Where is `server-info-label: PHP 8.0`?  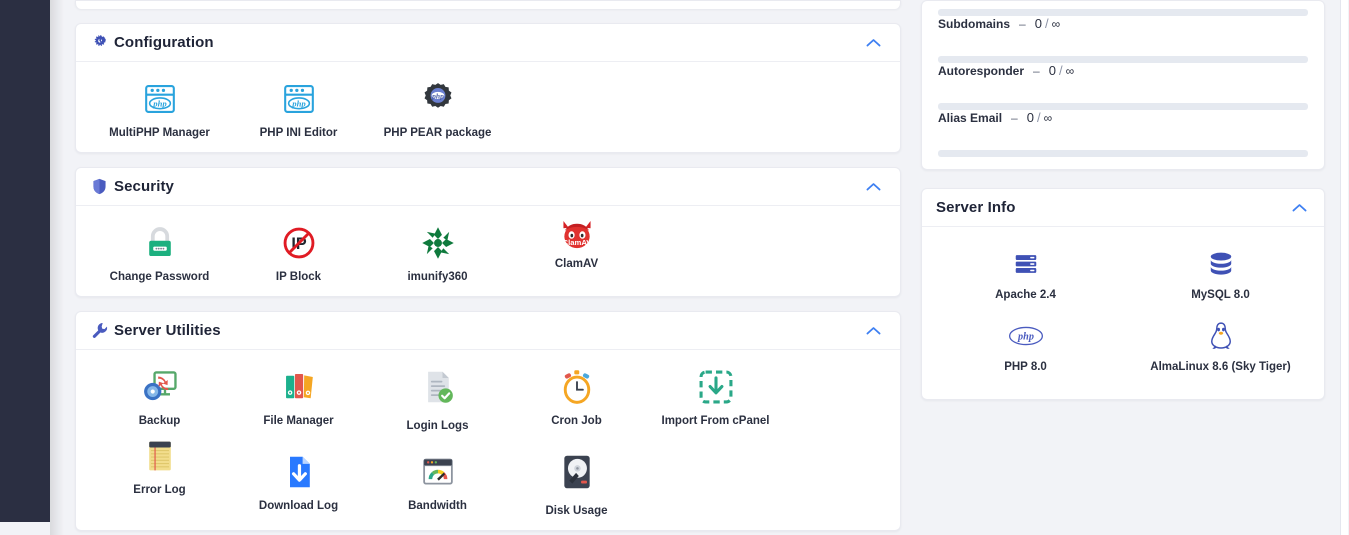
server-info-label: PHP 8.0 is located at coordinates (1025, 367).